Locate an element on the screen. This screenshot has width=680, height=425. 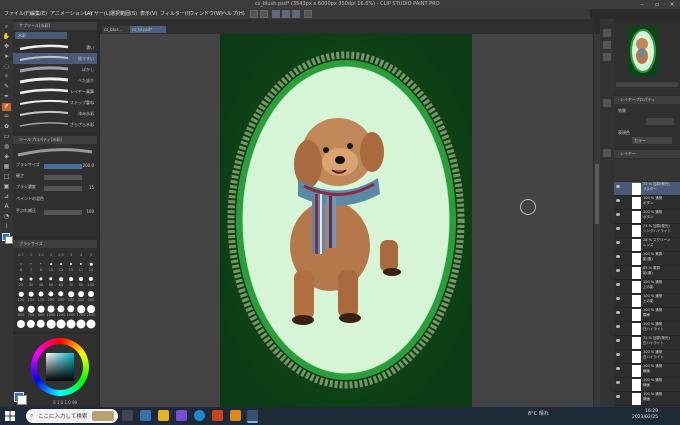
lasso-icon is located at coordinates (296, 14).